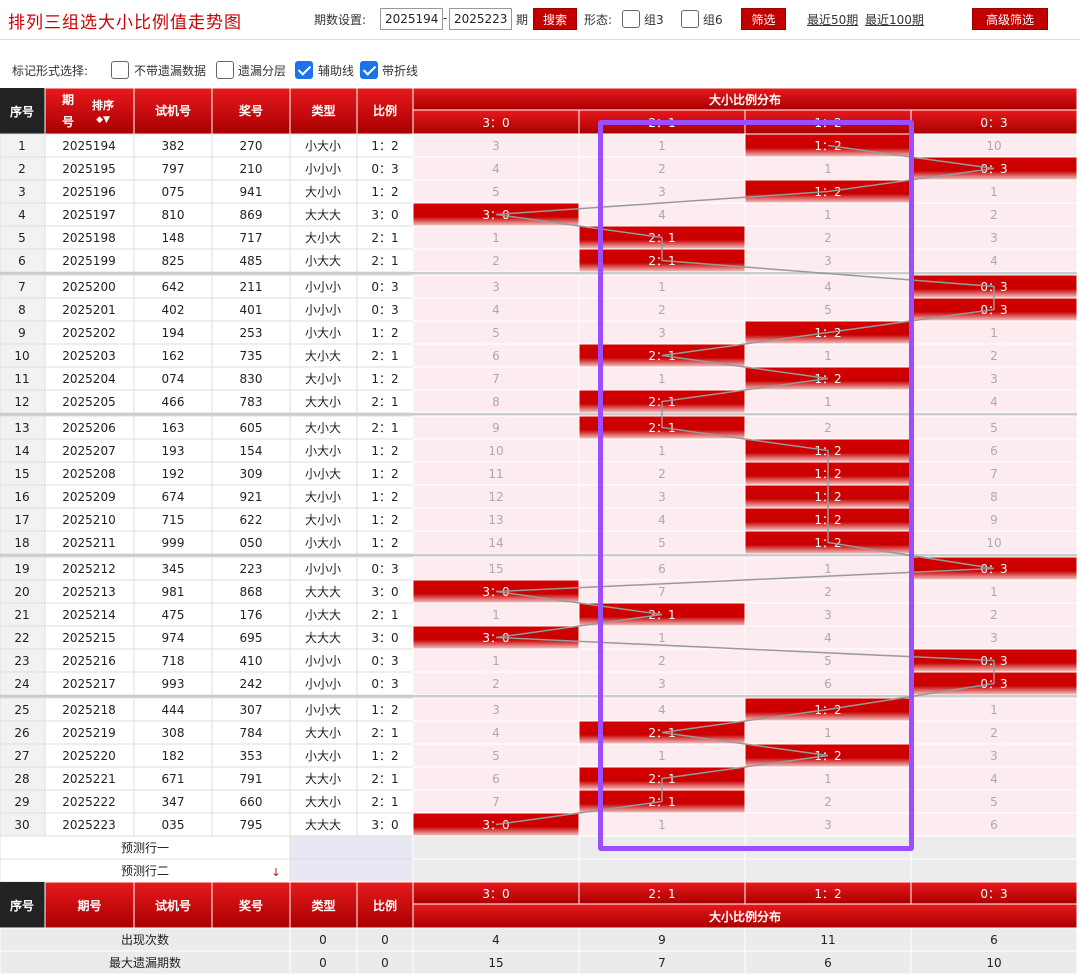  Describe the element at coordinates (251, 661) in the screenshot. I see `row-draw-number: 410` at that location.